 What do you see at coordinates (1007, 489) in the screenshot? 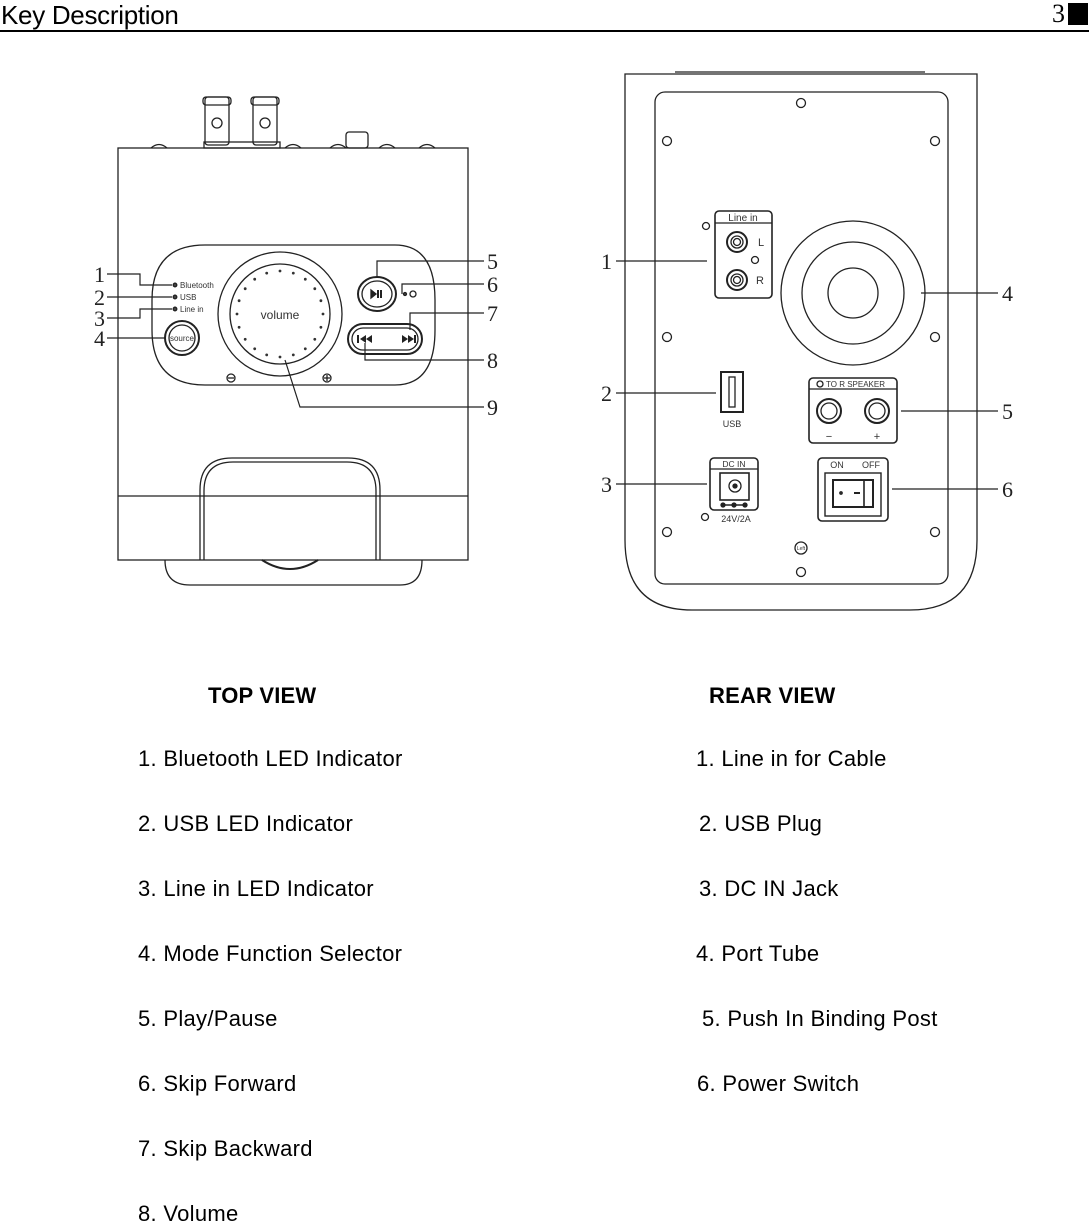
I see `rear-callout-6: 6` at bounding box center [1007, 489].